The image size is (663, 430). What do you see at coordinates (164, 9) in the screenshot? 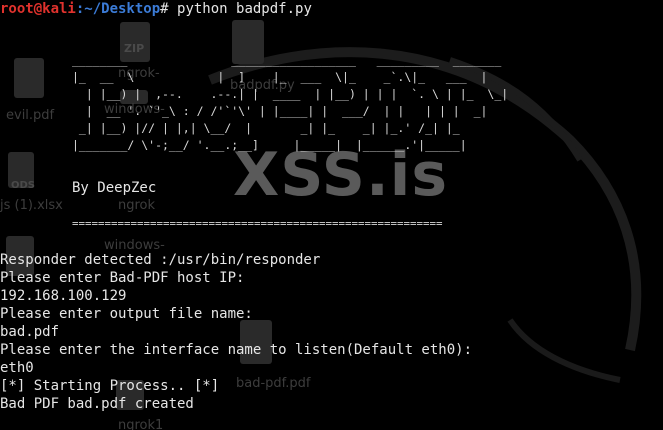
I see `prompt-symbol: #` at bounding box center [164, 9].